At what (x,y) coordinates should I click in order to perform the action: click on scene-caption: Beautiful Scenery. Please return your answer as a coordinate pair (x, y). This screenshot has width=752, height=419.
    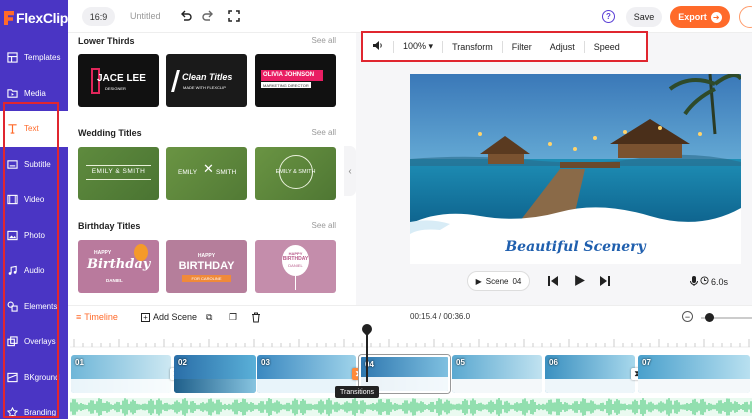
    Looking at the image, I should click on (575, 247).